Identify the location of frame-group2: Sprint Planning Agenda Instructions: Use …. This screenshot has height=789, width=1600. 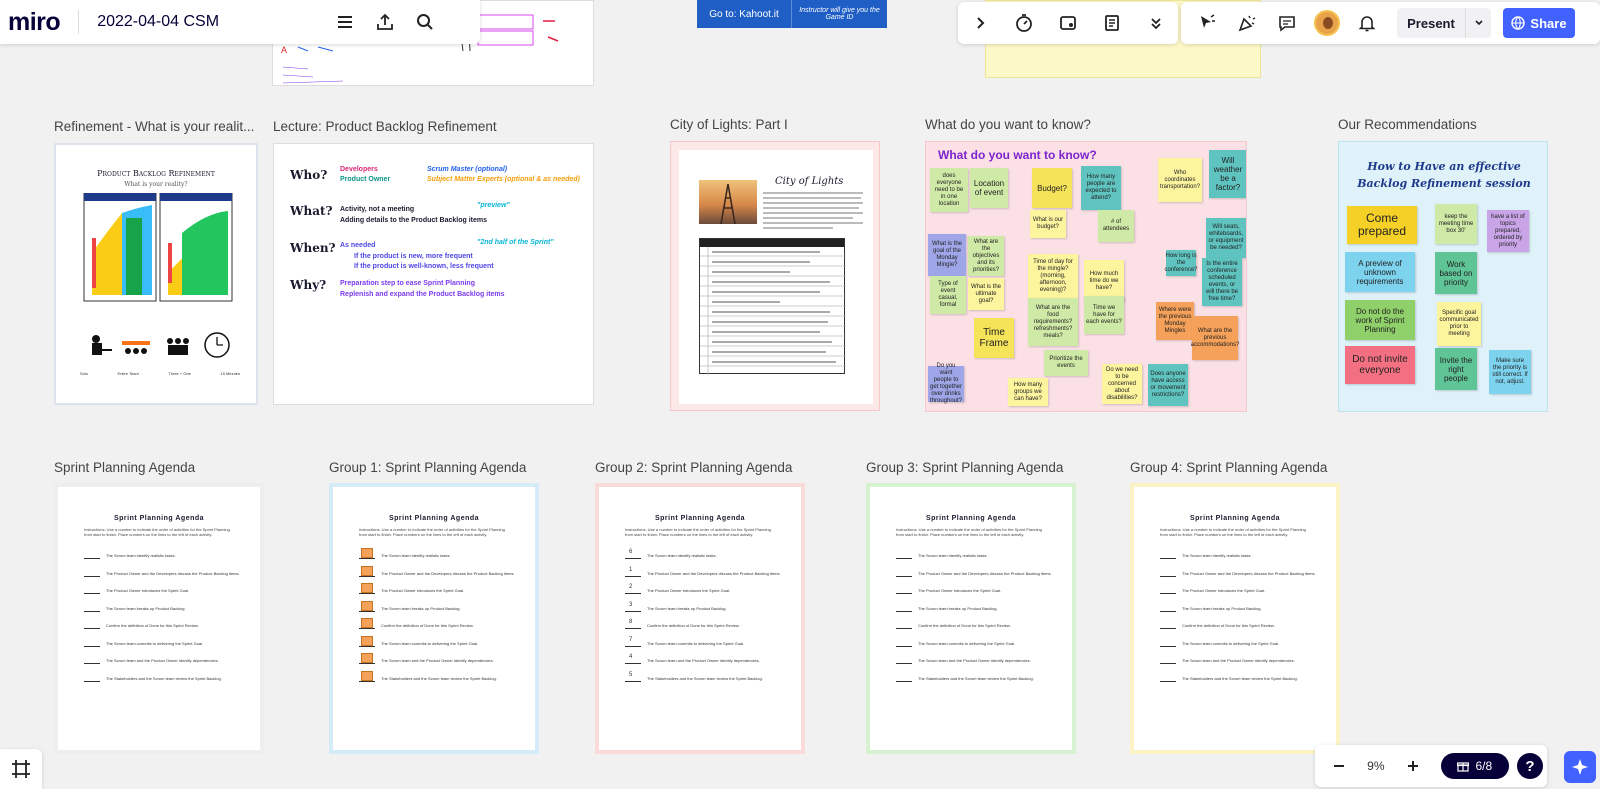
(700, 618).